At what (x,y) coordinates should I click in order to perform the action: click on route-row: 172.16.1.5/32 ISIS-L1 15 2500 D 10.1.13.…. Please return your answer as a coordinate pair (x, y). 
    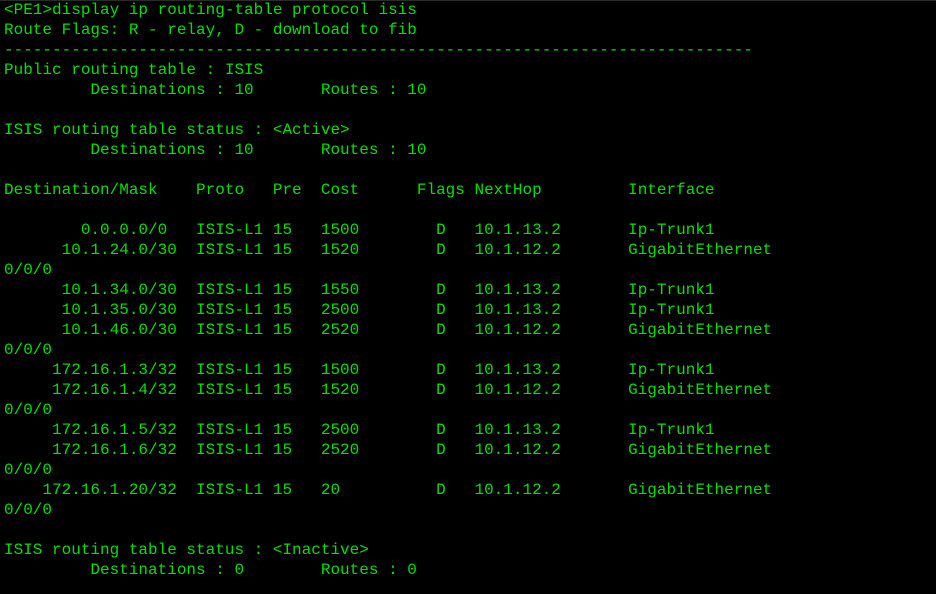
    Looking at the image, I should click on (359, 430).